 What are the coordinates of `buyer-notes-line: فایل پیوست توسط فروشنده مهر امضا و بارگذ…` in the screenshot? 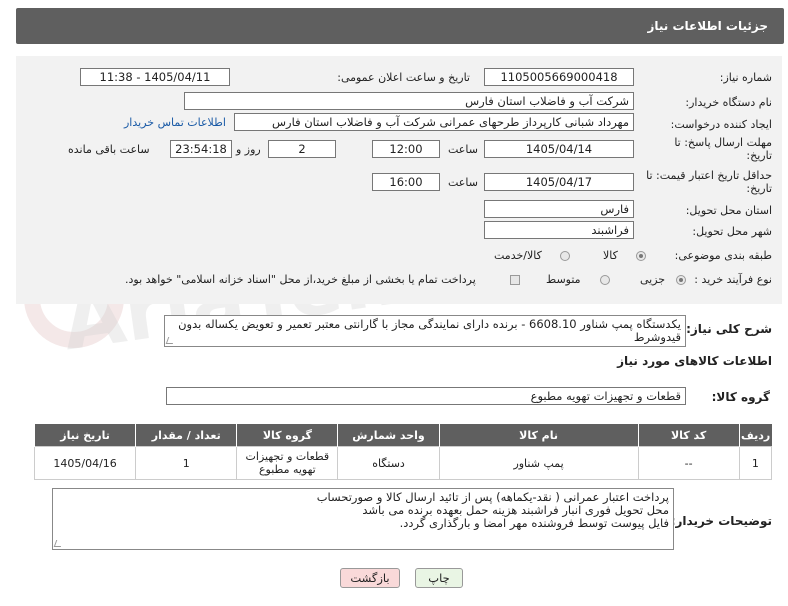 It's located at (534, 523).